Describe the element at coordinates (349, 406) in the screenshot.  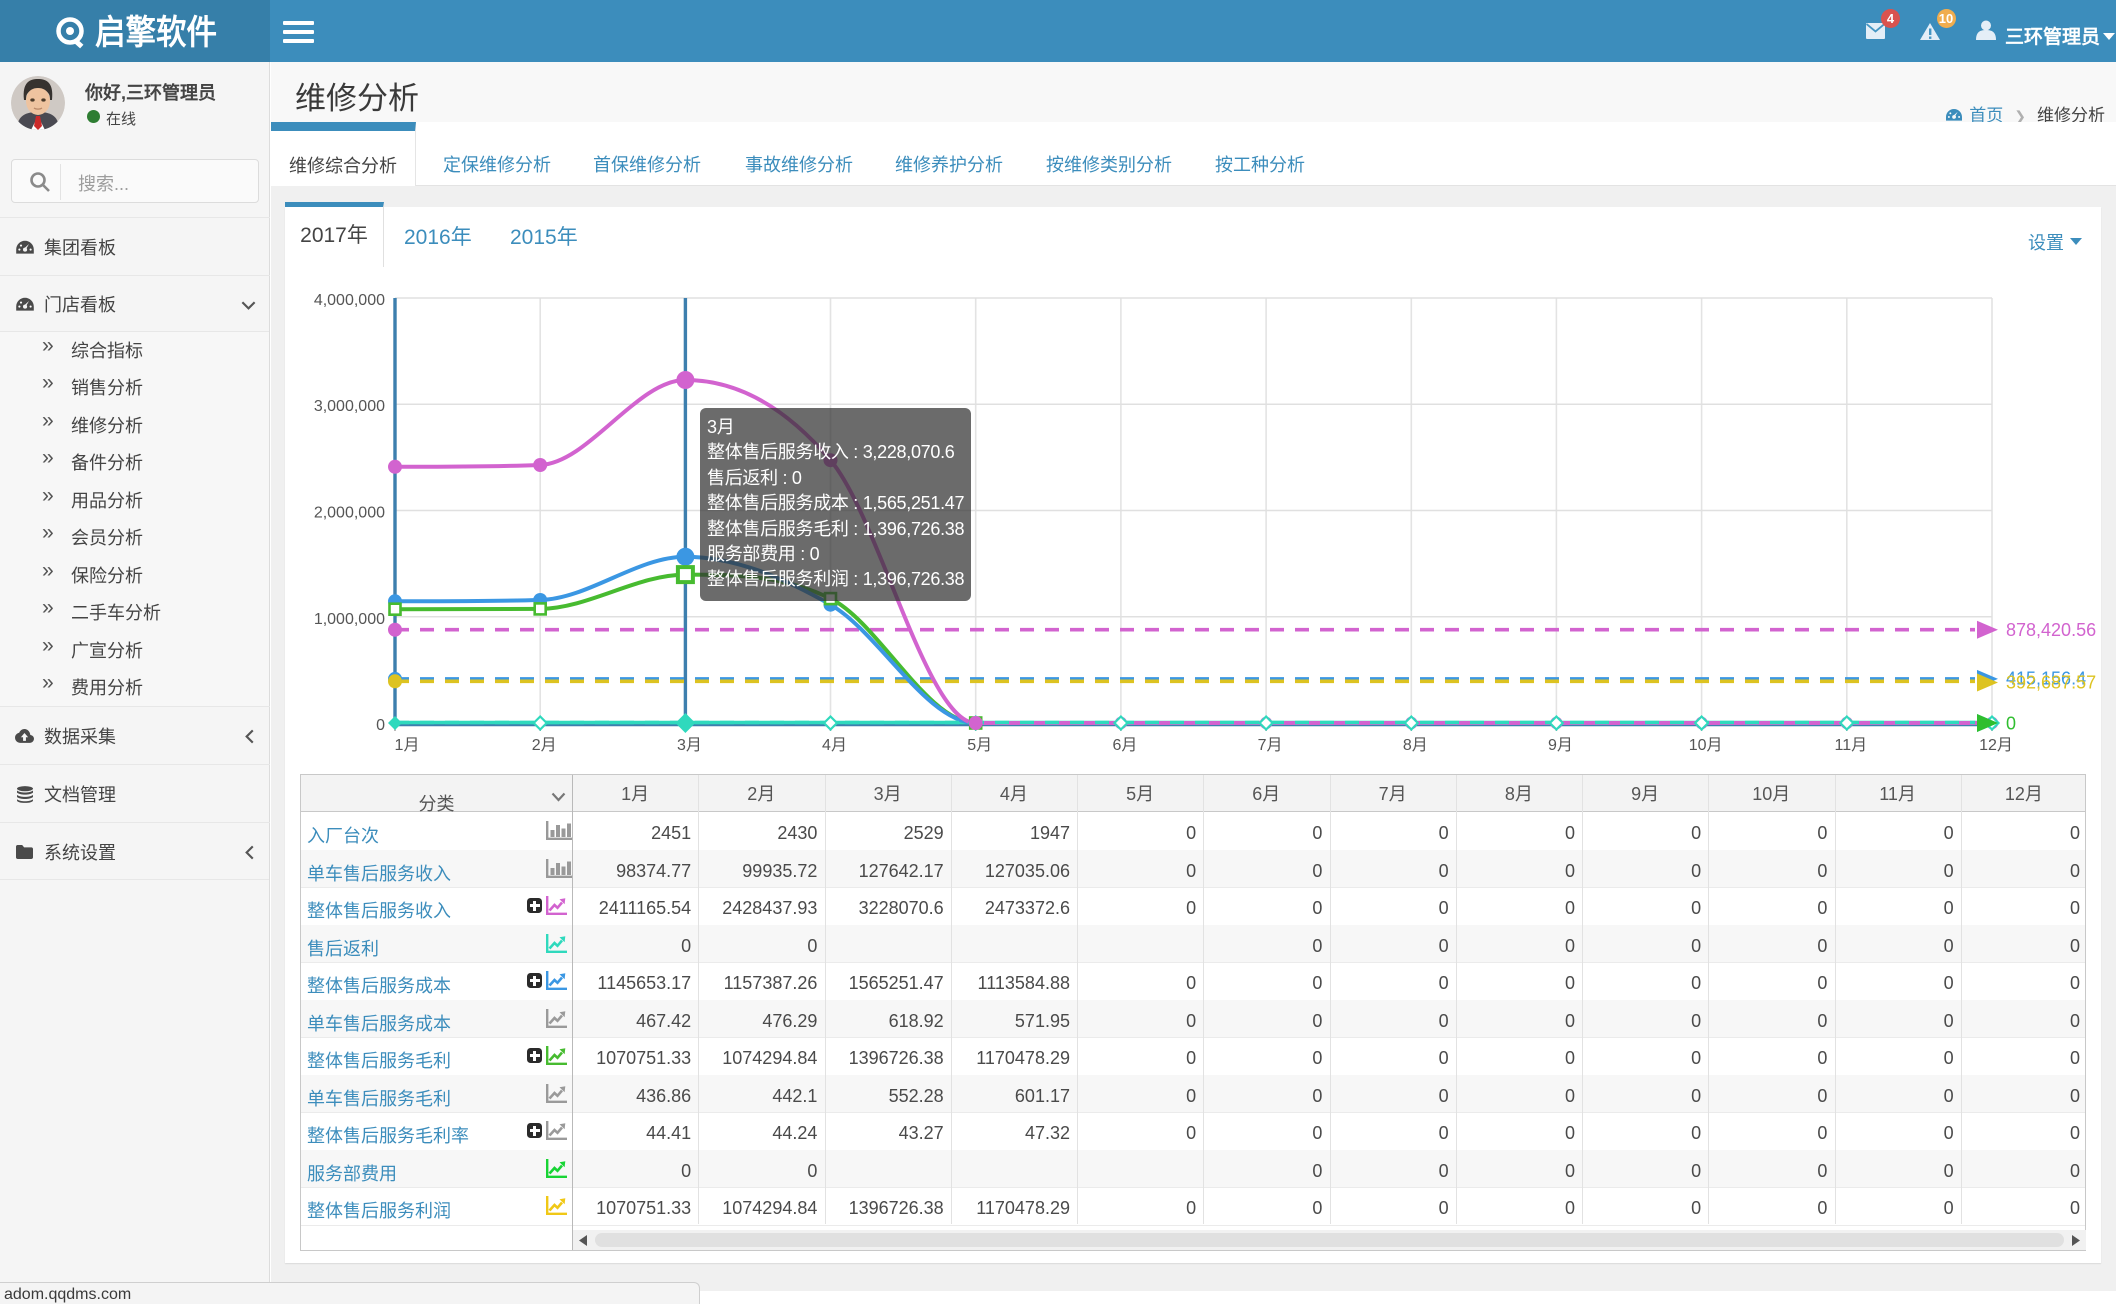
I see `svg-text: 3,000,000` at that location.